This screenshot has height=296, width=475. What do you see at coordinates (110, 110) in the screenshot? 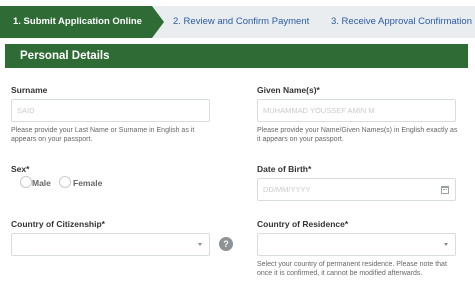
I see `surname-input: SAID` at bounding box center [110, 110].